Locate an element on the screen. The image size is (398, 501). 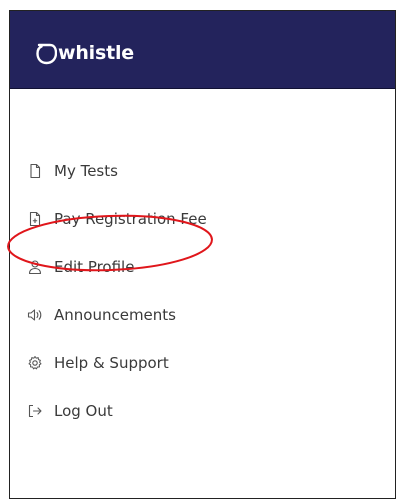
sidebar-item-my-tests: My Tests is located at coordinates (72, 171).